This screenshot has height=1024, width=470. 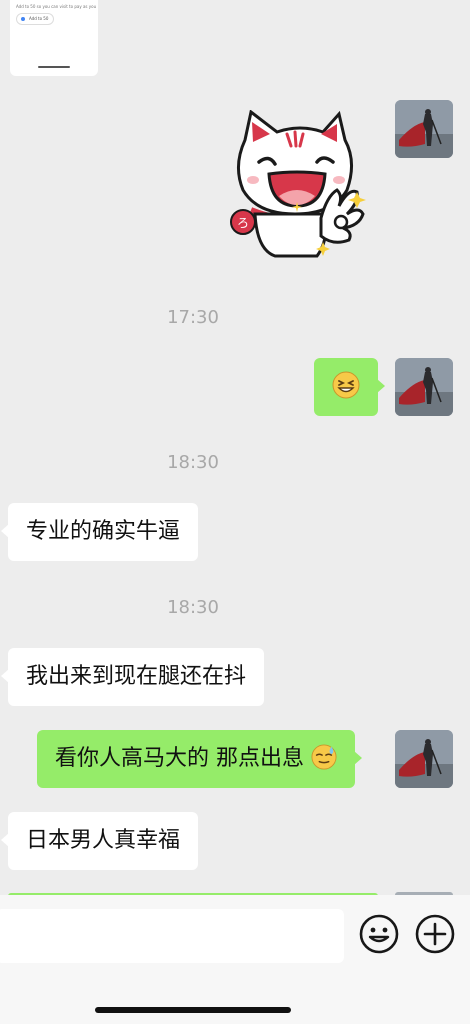 I want to click on message-bubble-in: 日本男人真幸福, so click(x=99, y=841).